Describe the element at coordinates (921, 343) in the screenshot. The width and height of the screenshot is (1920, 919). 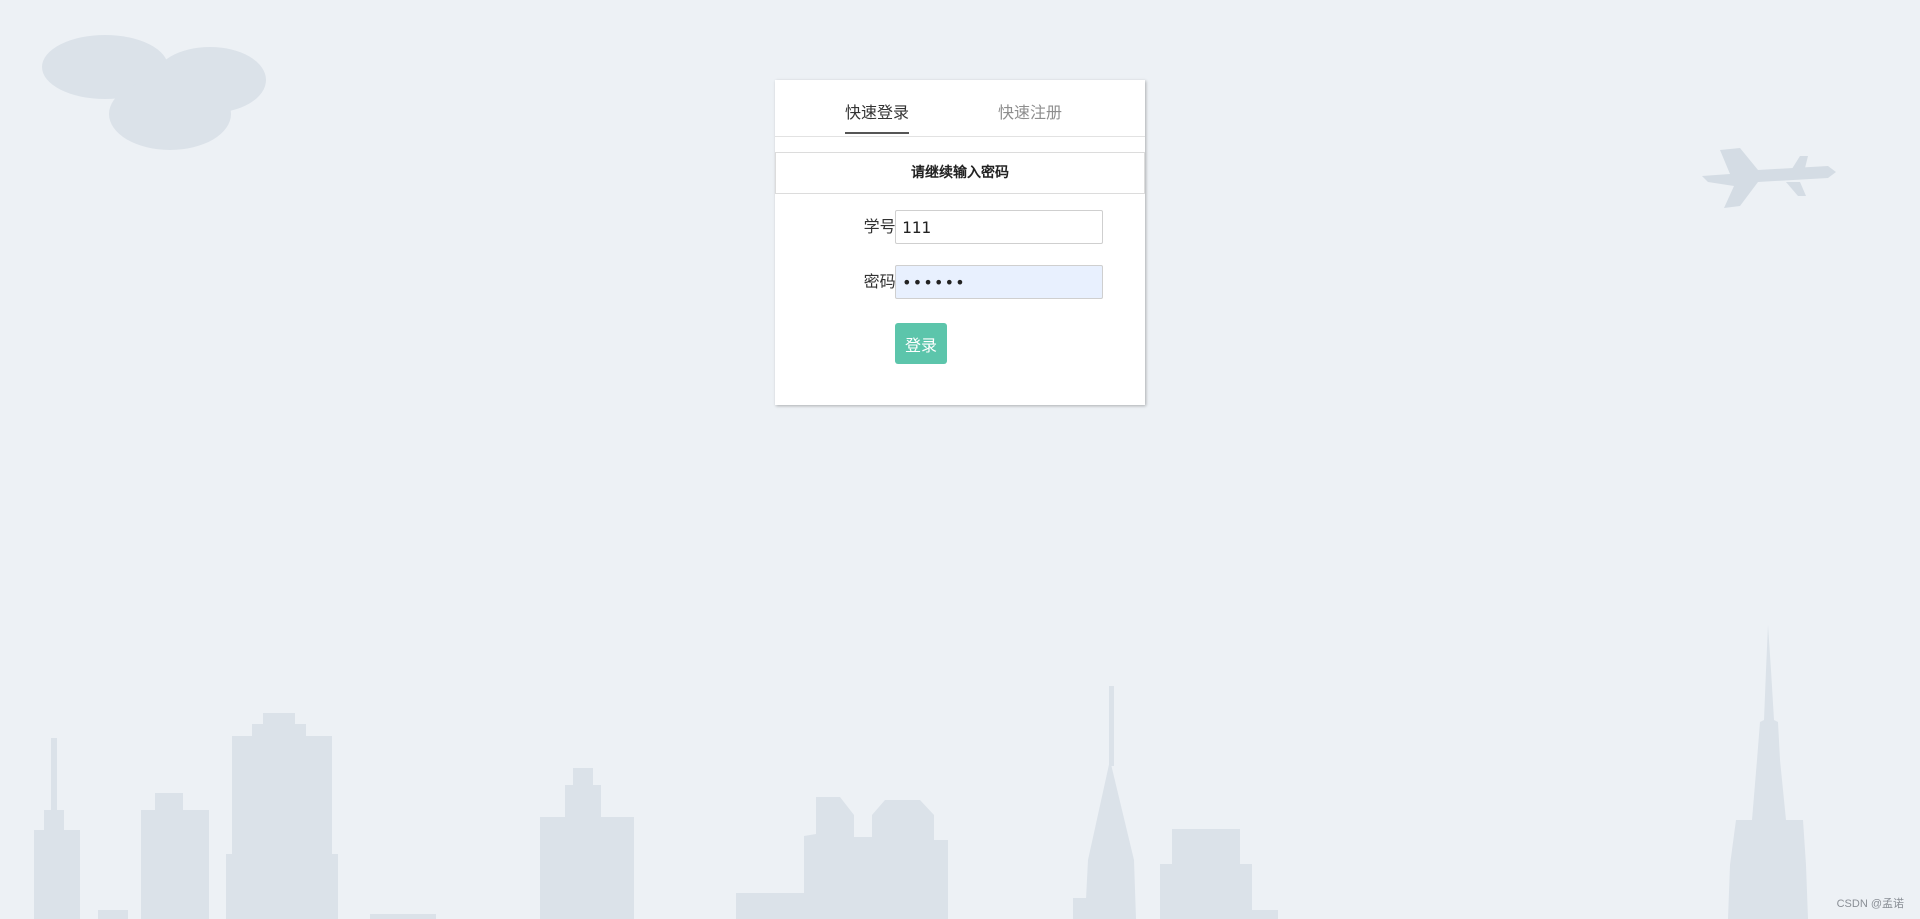
I see `login-button: 登录` at that location.